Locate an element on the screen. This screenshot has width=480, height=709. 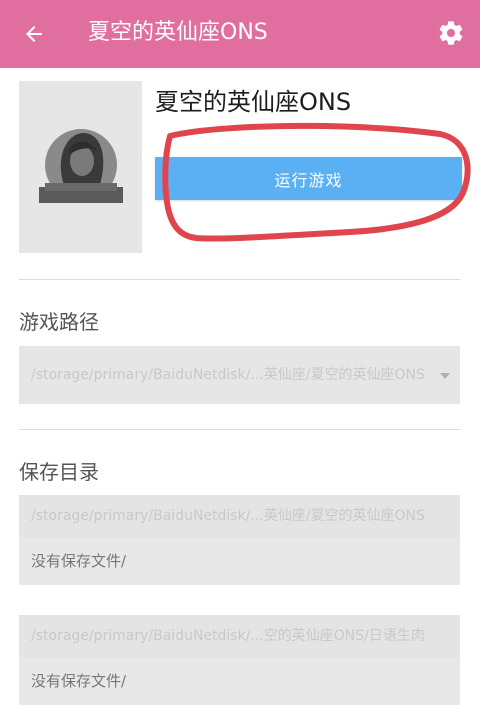
arrow-left-icon is located at coordinates (34, 34).